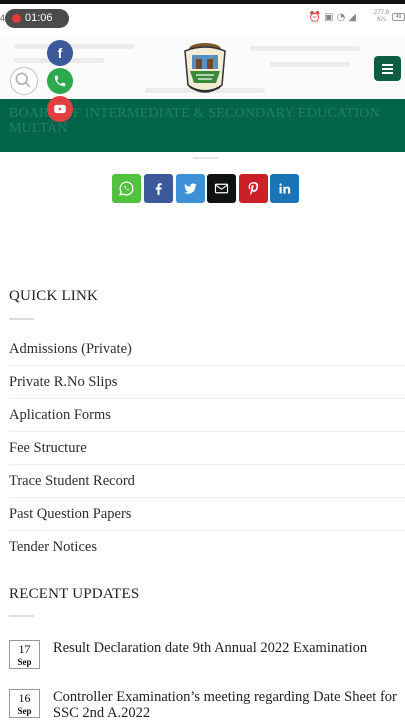 This screenshot has height=720, width=405. I want to click on quick-link-trace-student-record: Trace Student Record, so click(207, 481).